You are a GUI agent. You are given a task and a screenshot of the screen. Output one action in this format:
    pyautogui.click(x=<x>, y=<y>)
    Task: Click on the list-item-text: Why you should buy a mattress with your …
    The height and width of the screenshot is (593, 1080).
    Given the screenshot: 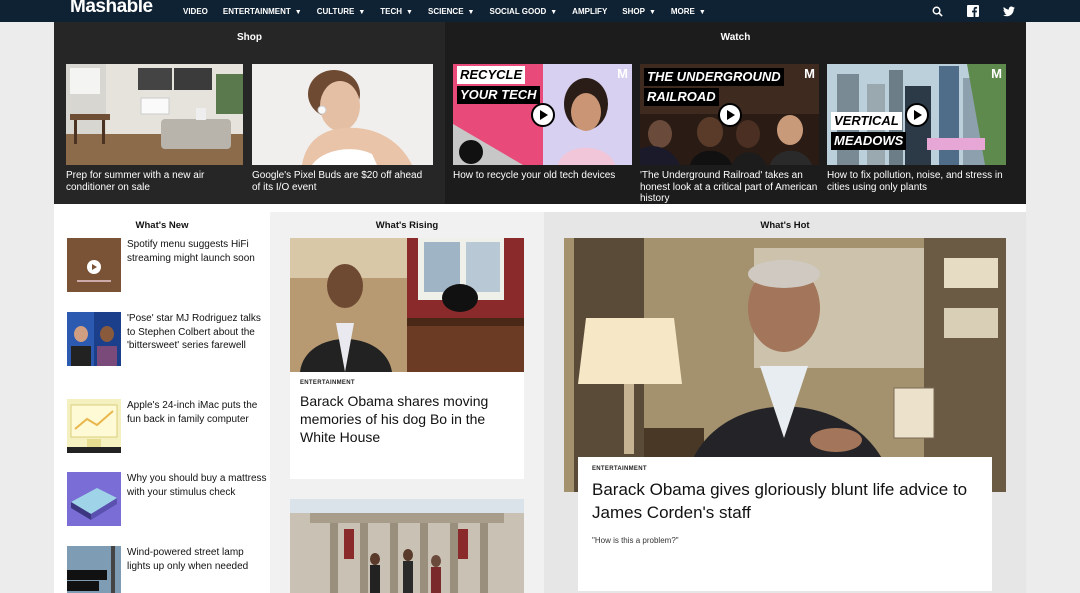 What is the action you would take?
    pyautogui.click(x=197, y=485)
    